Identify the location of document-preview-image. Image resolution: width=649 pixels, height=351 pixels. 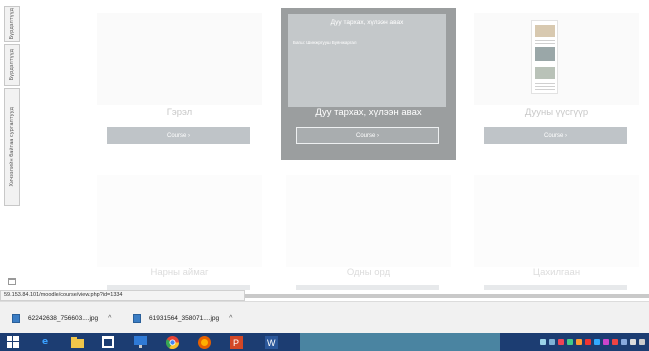
(544, 57).